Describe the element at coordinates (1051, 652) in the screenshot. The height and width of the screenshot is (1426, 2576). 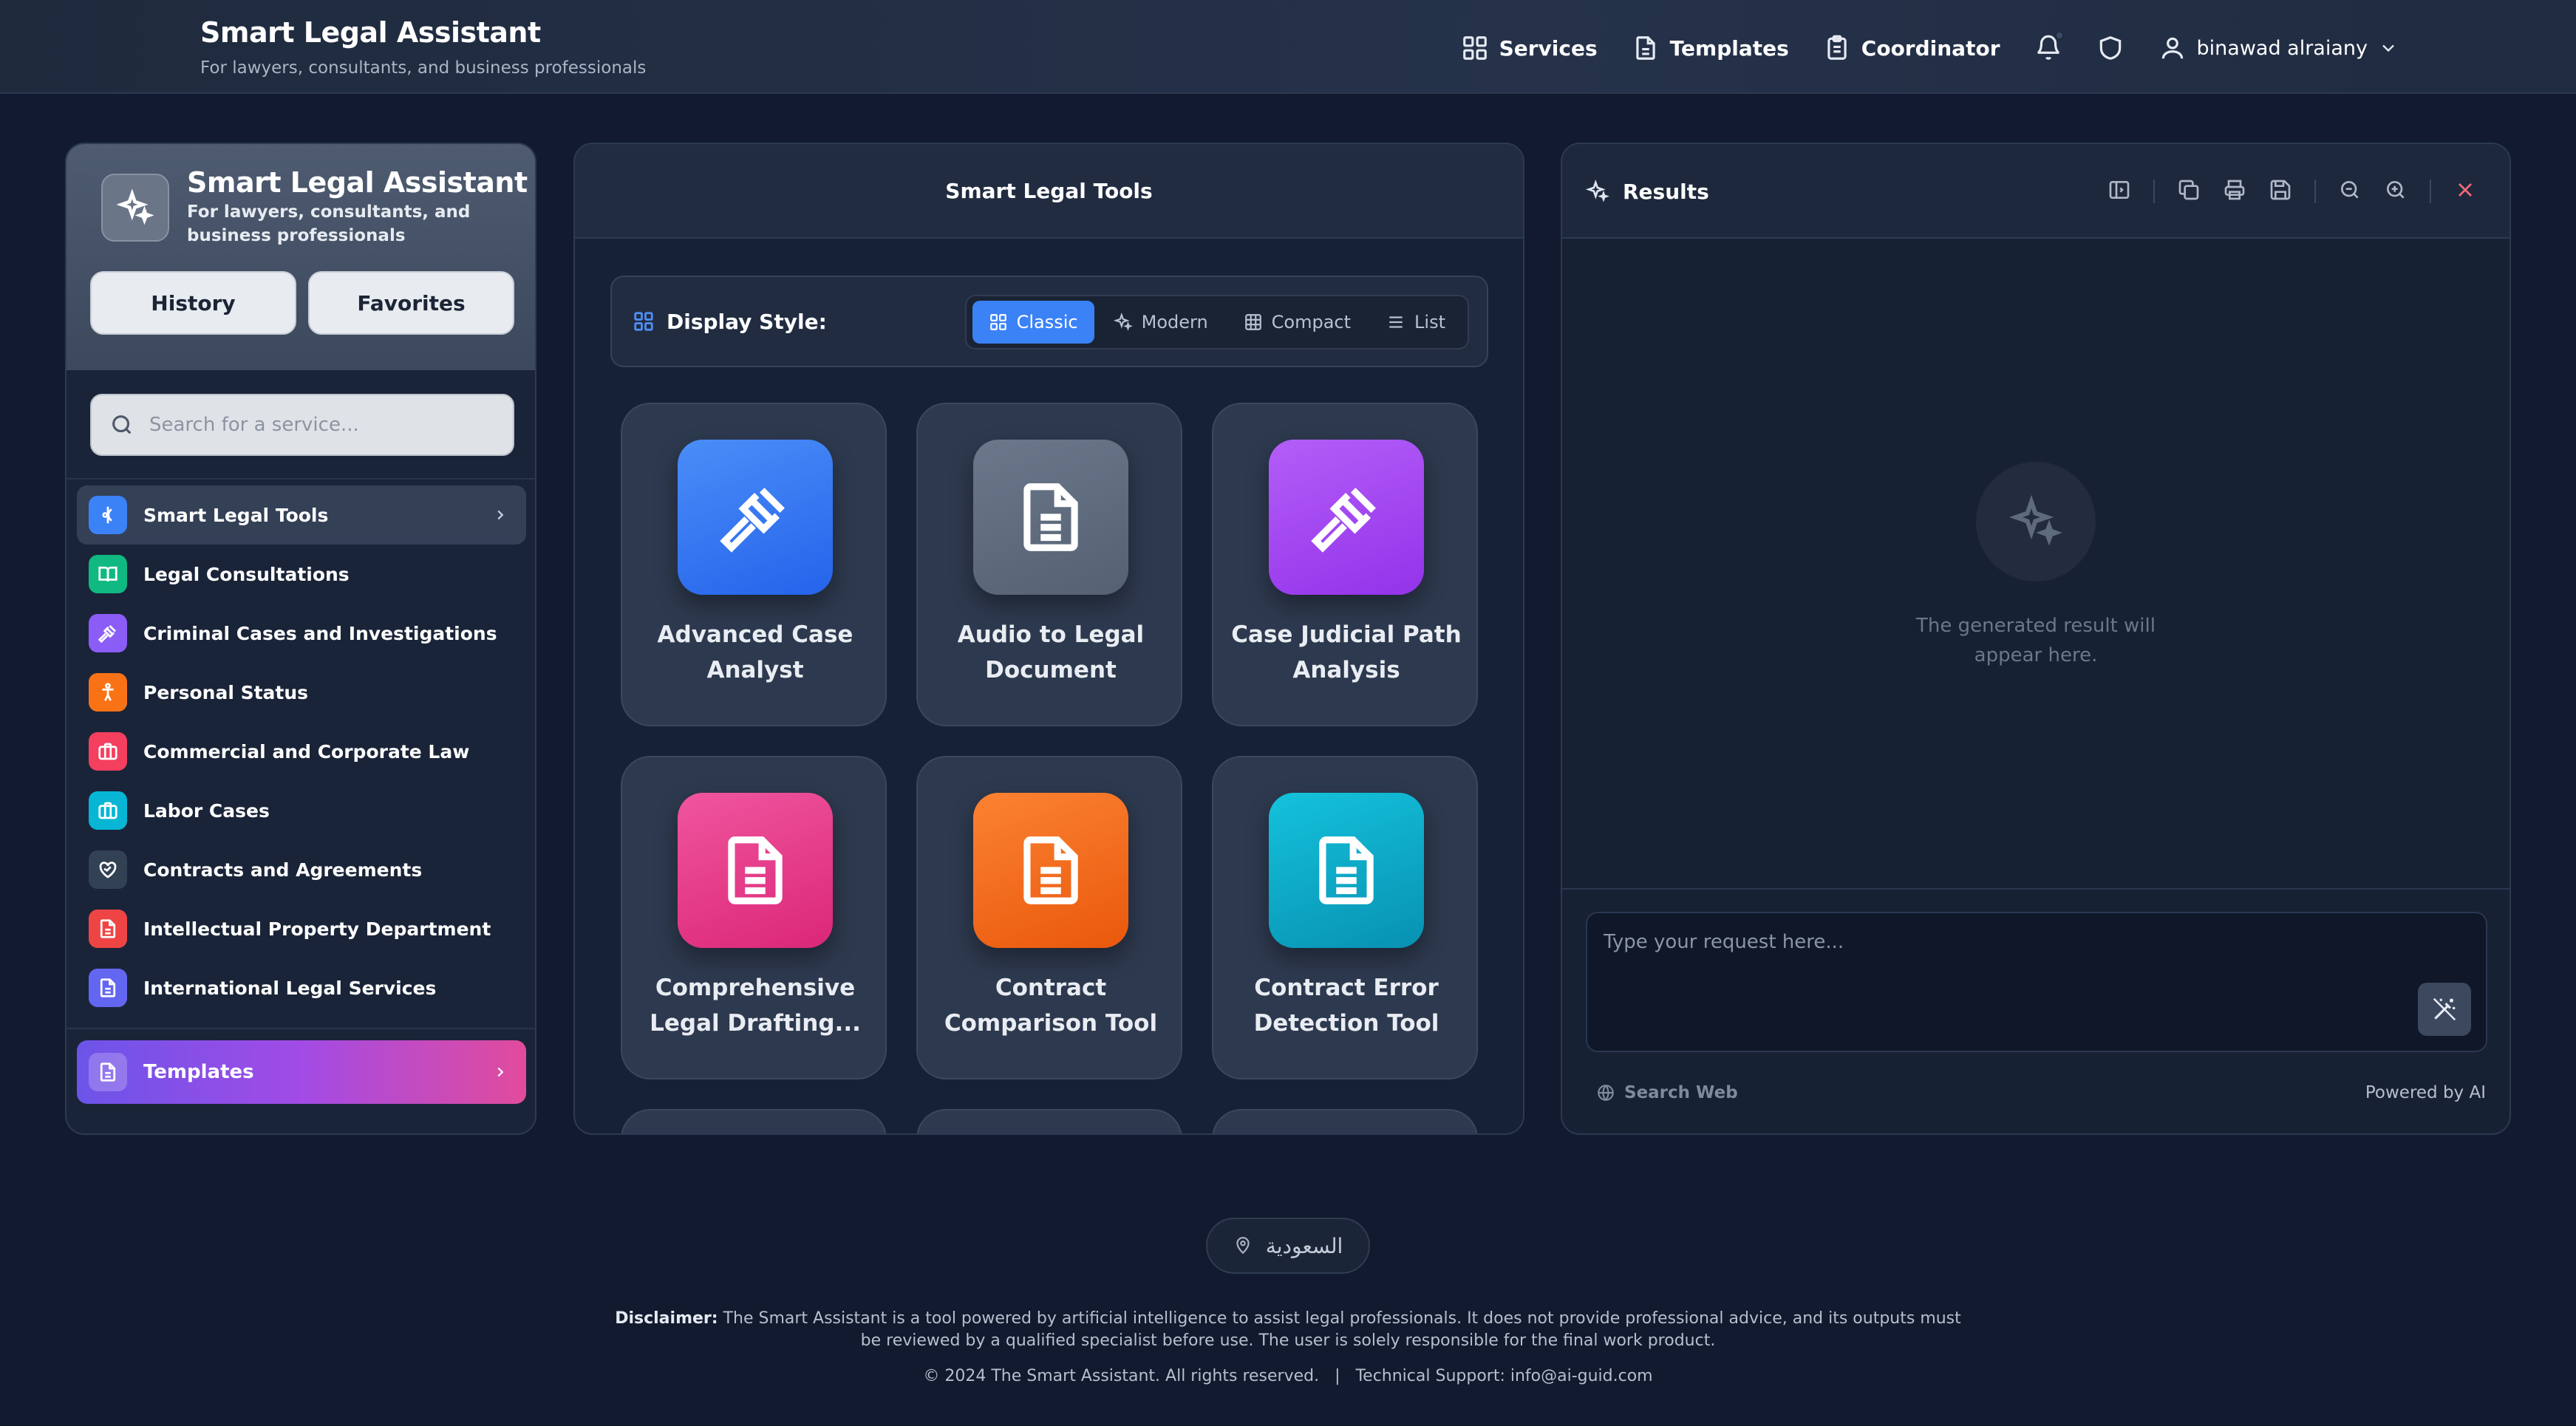
I see `tool-card-name: Audio to Legal Document` at that location.